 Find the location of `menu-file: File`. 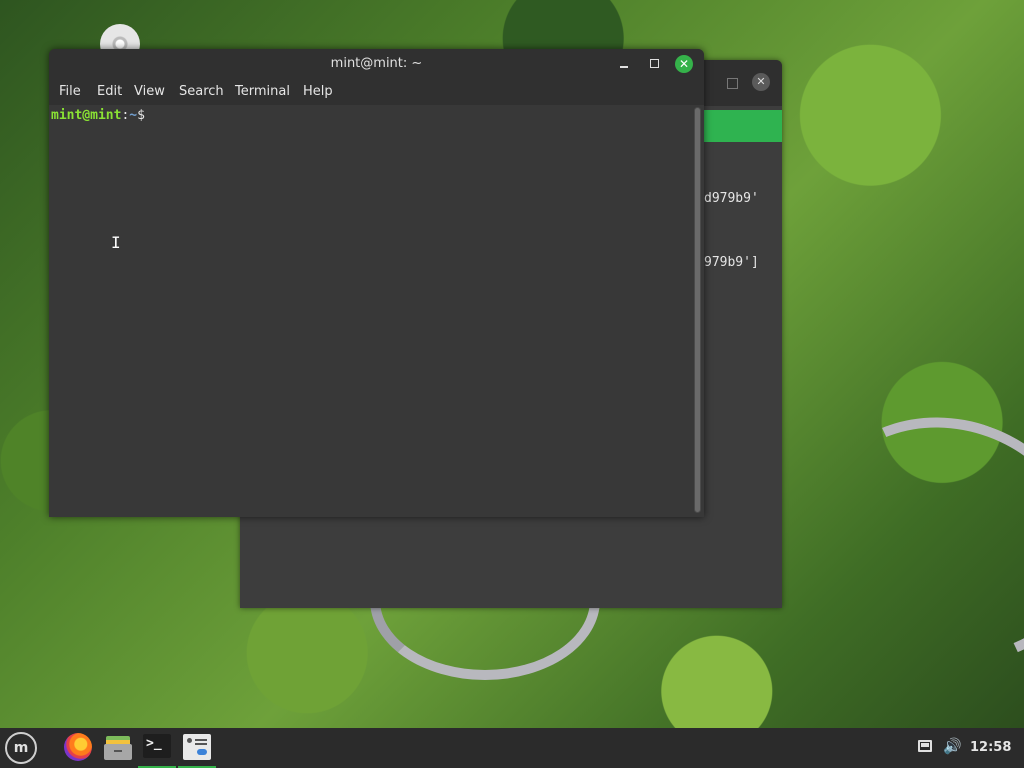

menu-file: File is located at coordinates (70, 91).